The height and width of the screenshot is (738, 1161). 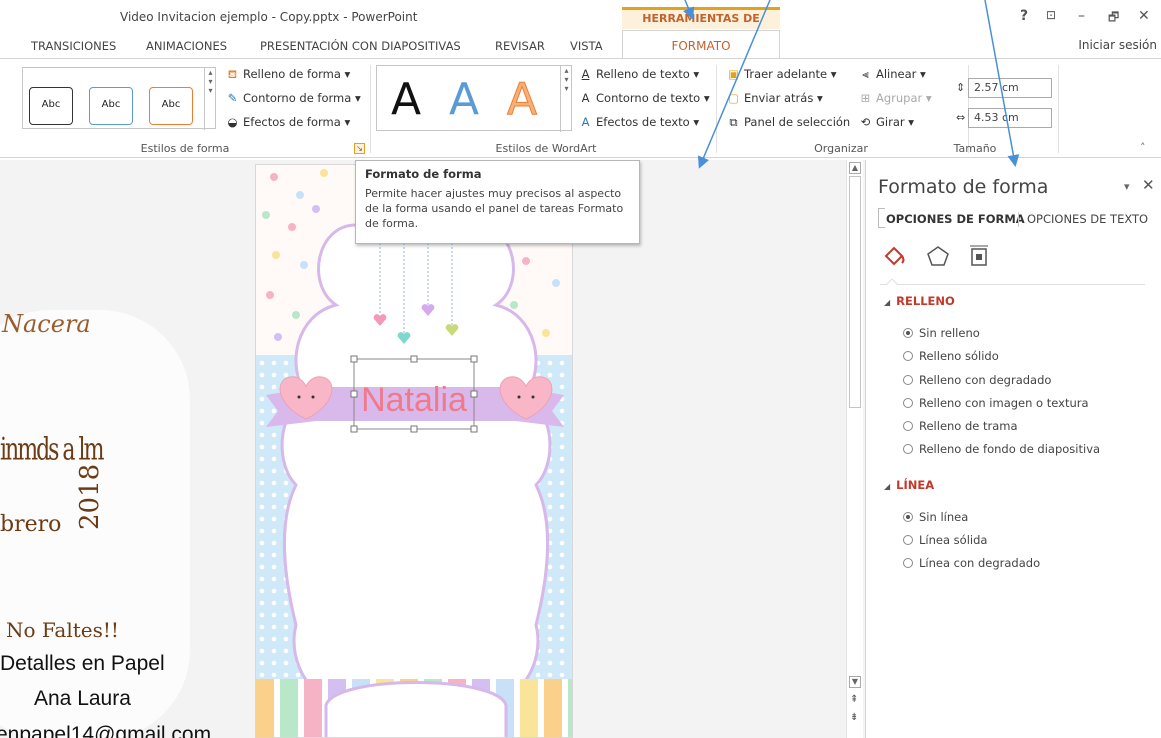 What do you see at coordinates (52, 450) in the screenshot?
I see `side-text-garbled: inmds a lm` at bounding box center [52, 450].